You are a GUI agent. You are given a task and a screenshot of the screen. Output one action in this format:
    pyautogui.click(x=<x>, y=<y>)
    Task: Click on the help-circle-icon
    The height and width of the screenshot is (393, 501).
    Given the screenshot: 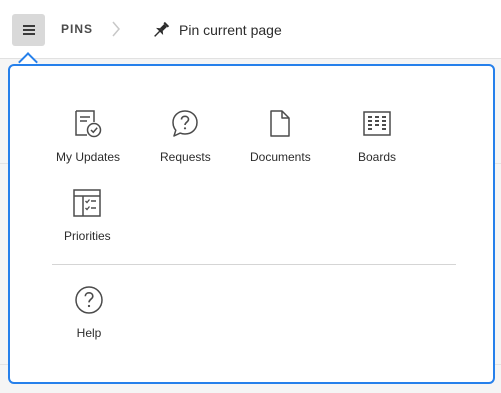 What is the action you would take?
    pyautogui.click(x=89, y=300)
    